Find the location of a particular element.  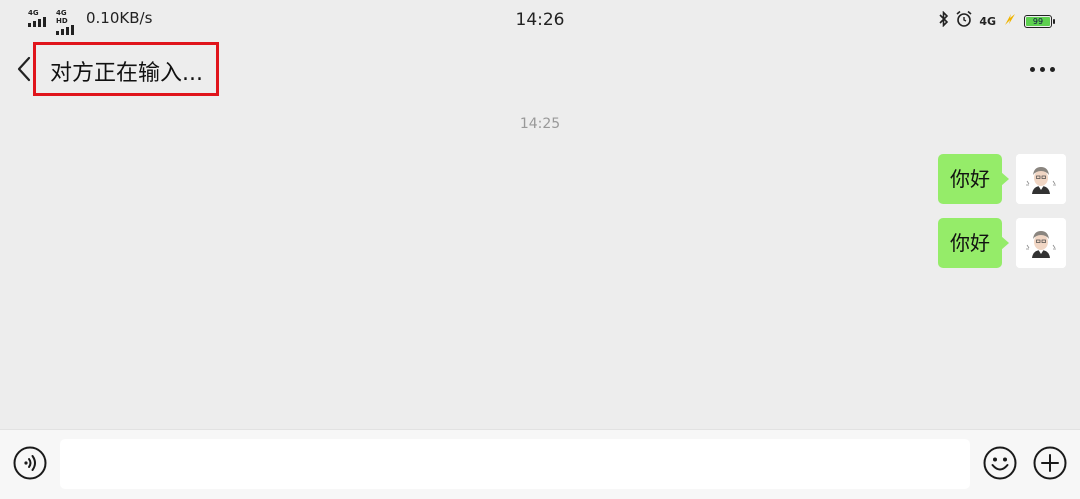

emoji-icon is located at coordinates (1000, 463).